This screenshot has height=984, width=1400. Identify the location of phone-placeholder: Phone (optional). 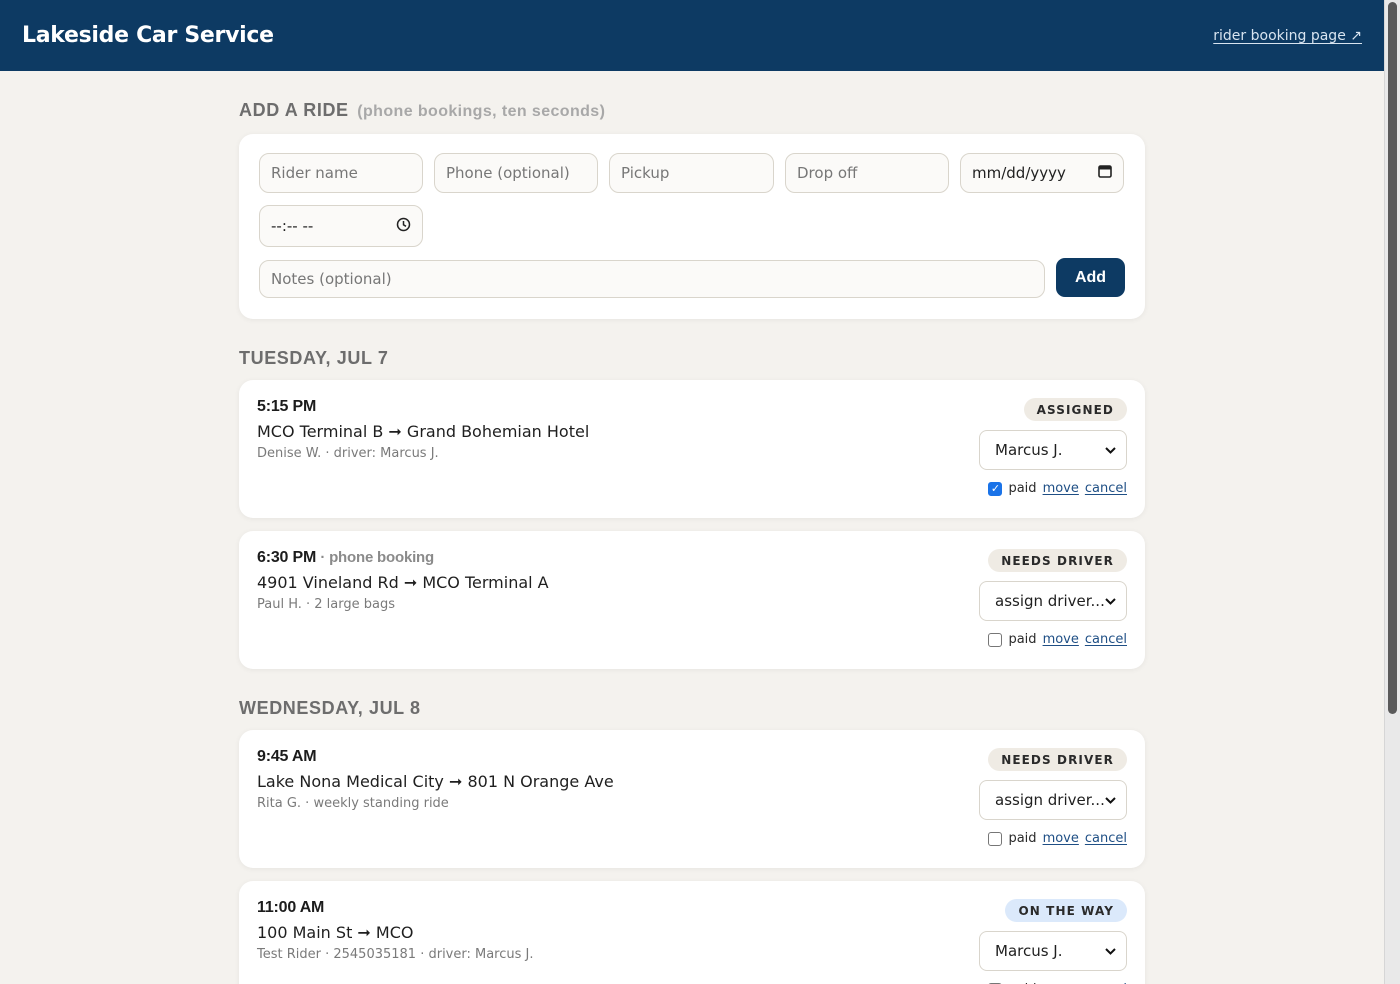
(508, 173).